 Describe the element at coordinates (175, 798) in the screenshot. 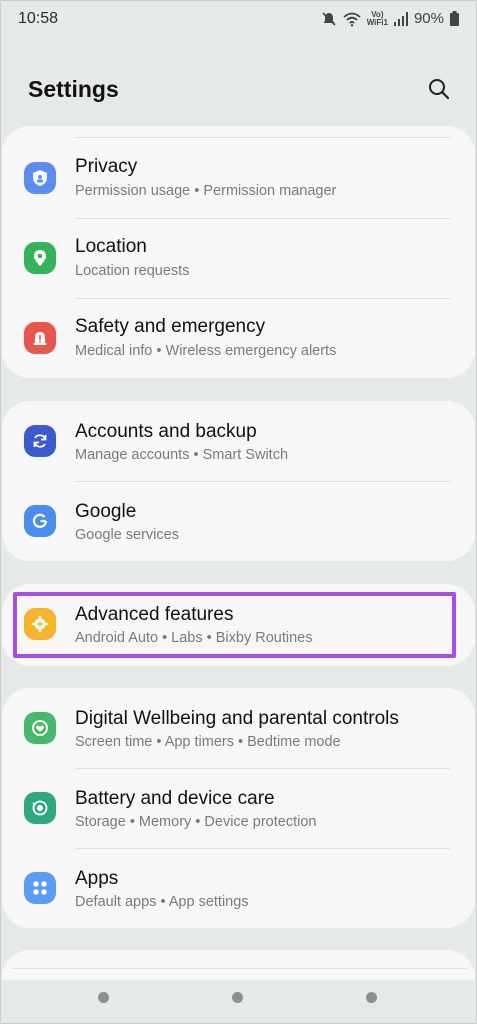

I see `item-title: Battery and device care` at that location.